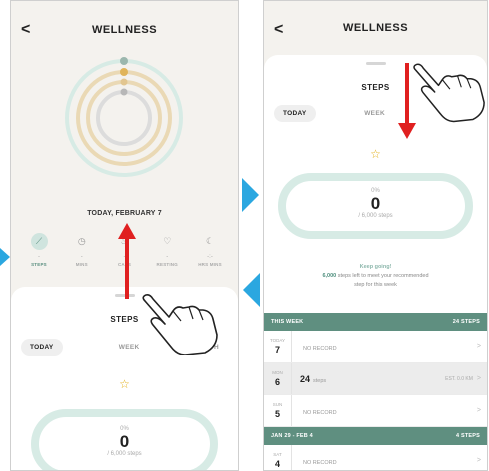 This screenshot has height=471, width=489. I want to click on encouragement-line-1: steps left to meet your recommended, so click(383, 276).